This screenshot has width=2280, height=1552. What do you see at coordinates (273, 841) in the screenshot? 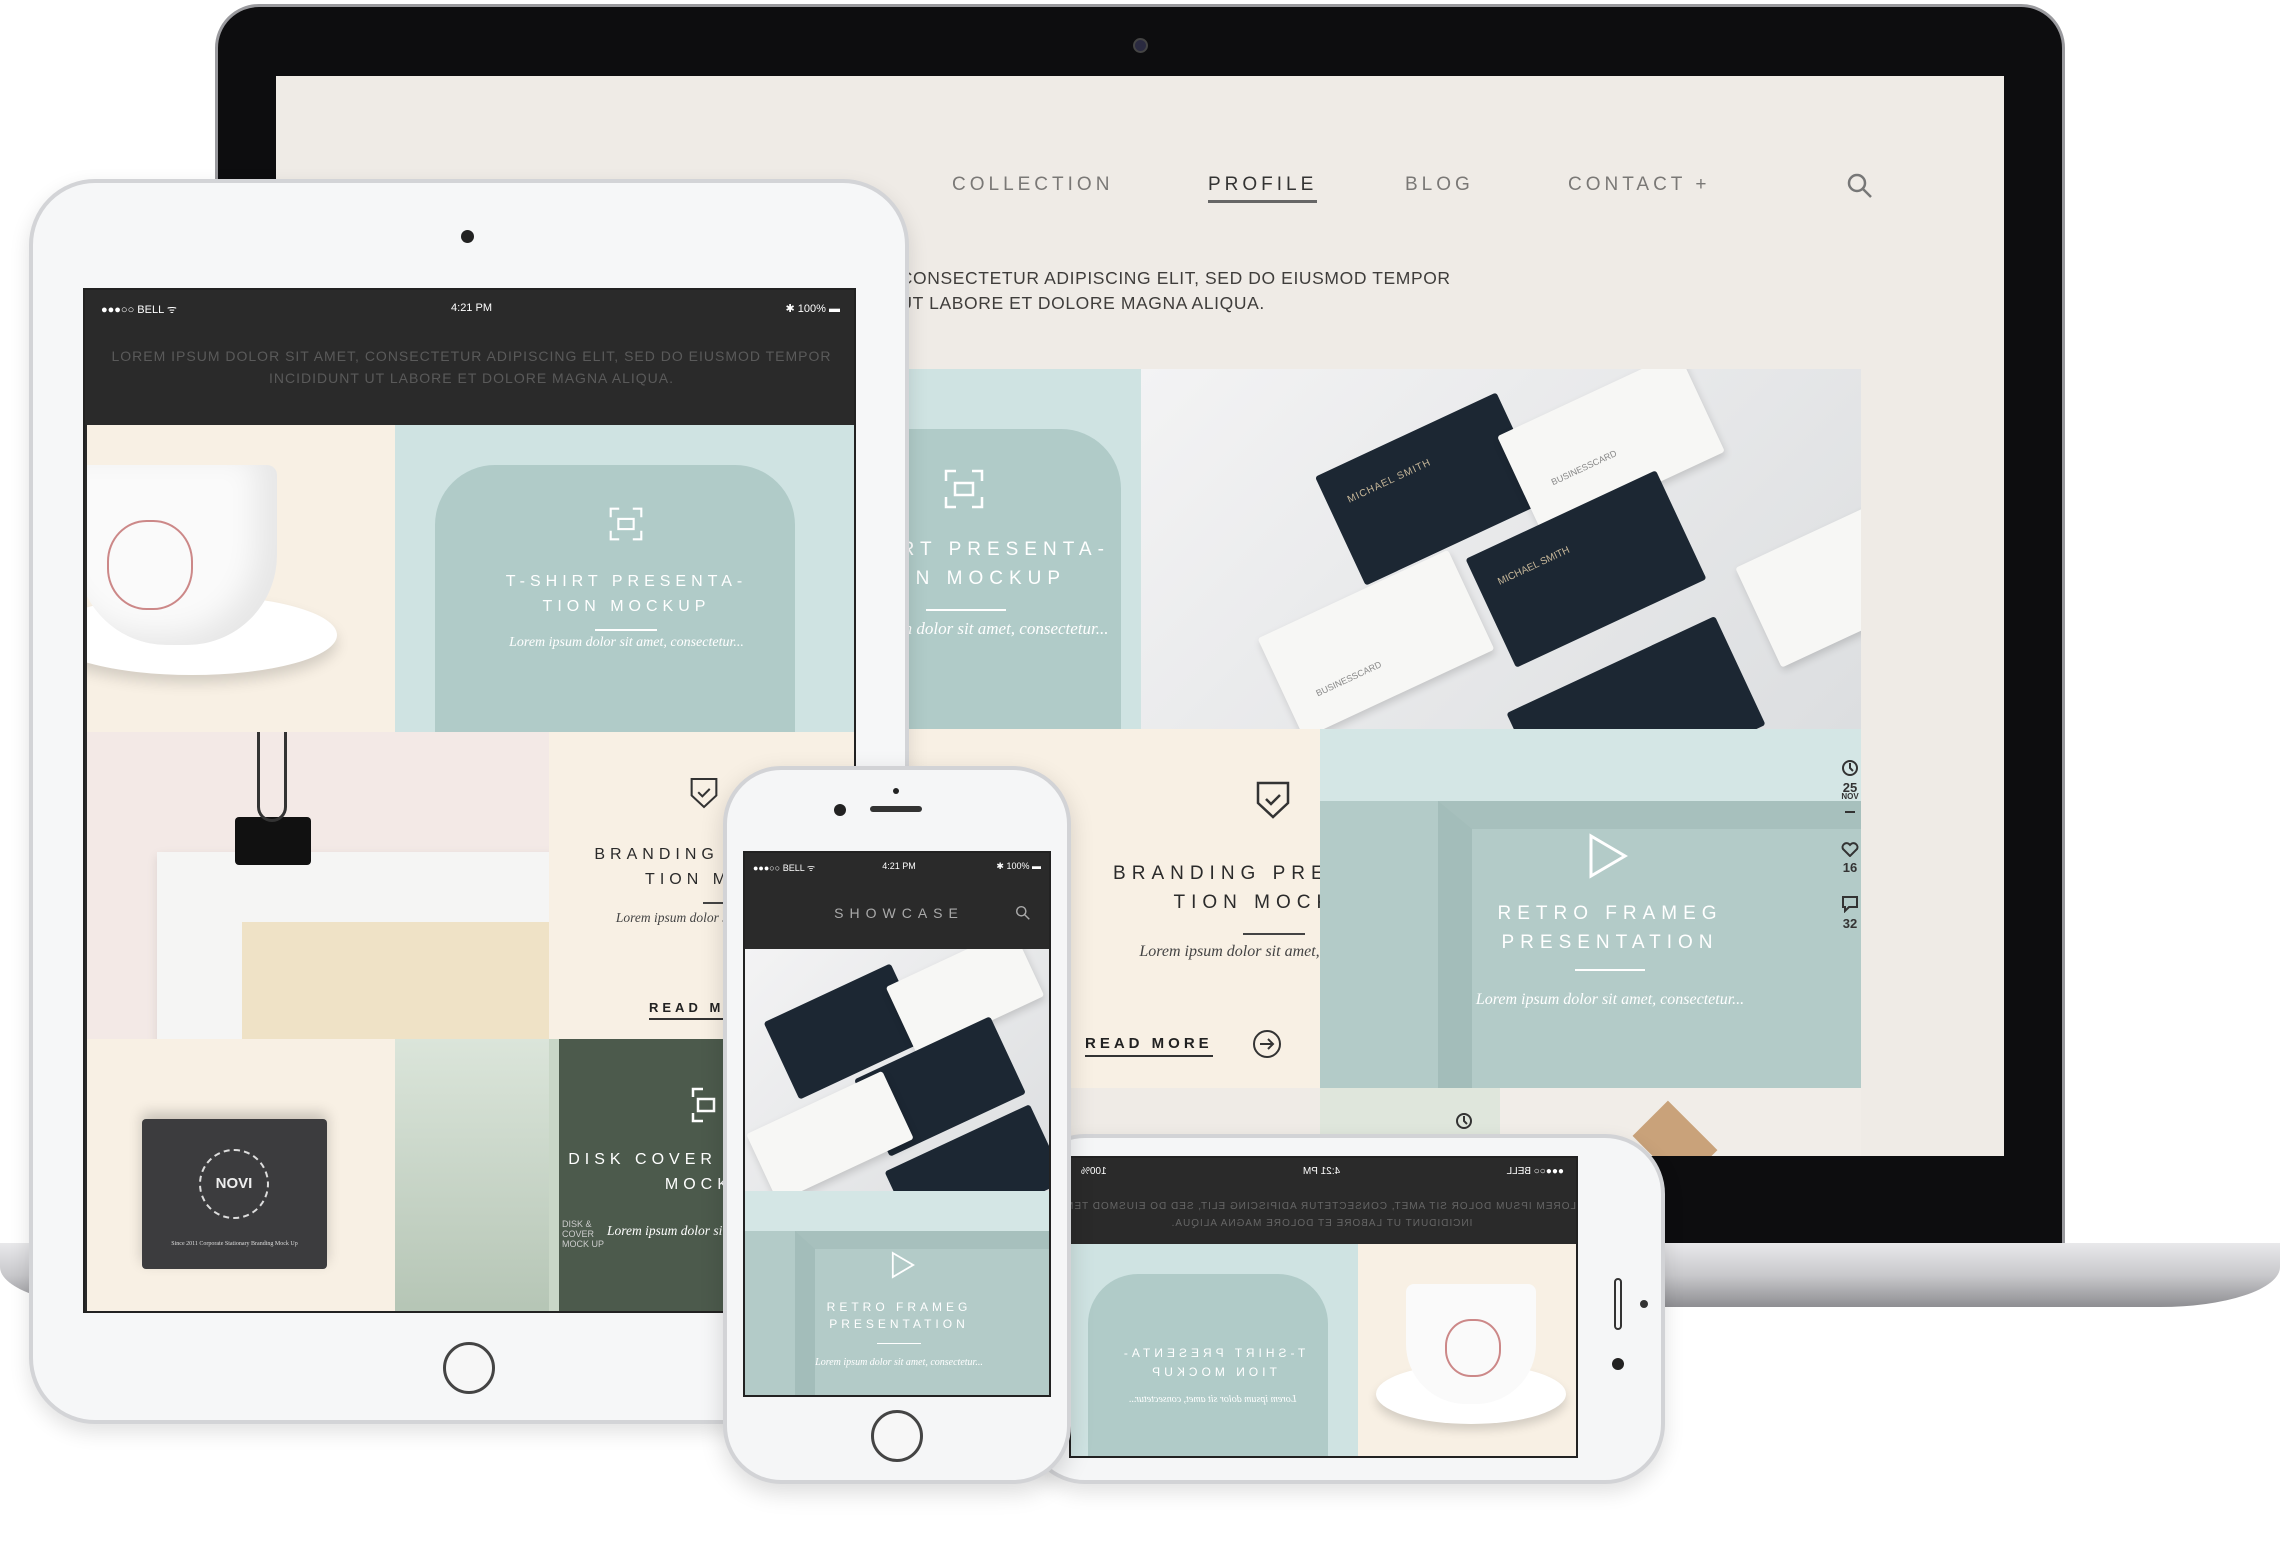
I see `binder-clip-image` at bounding box center [273, 841].